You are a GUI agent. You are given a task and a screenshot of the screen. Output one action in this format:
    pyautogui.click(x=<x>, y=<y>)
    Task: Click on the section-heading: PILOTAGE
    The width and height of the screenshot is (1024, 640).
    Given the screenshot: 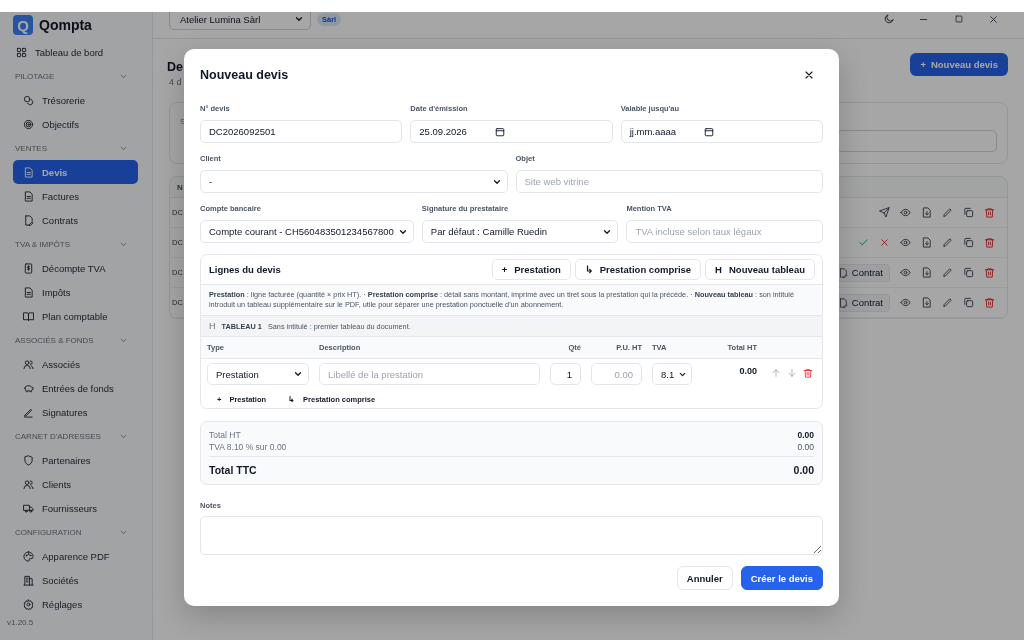 What is the action you would take?
    pyautogui.click(x=35, y=76)
    